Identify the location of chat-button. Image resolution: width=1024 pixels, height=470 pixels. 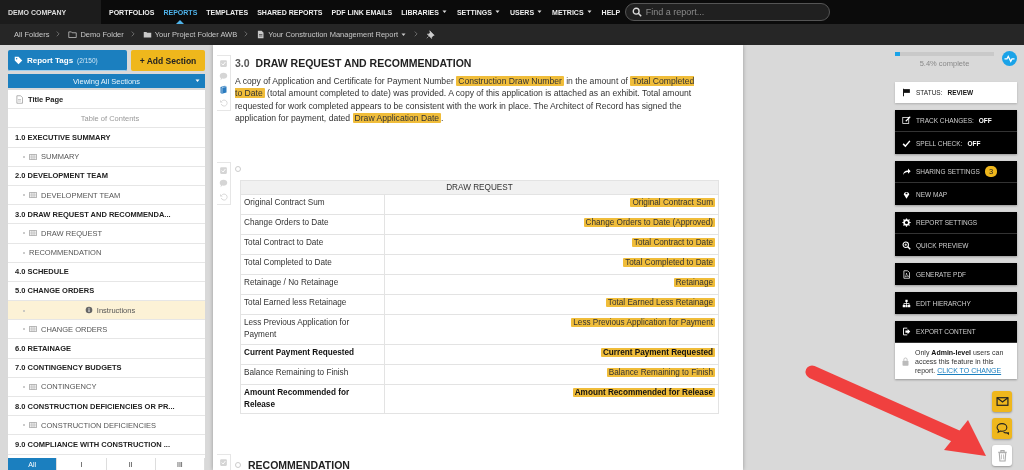
(1002, 428).